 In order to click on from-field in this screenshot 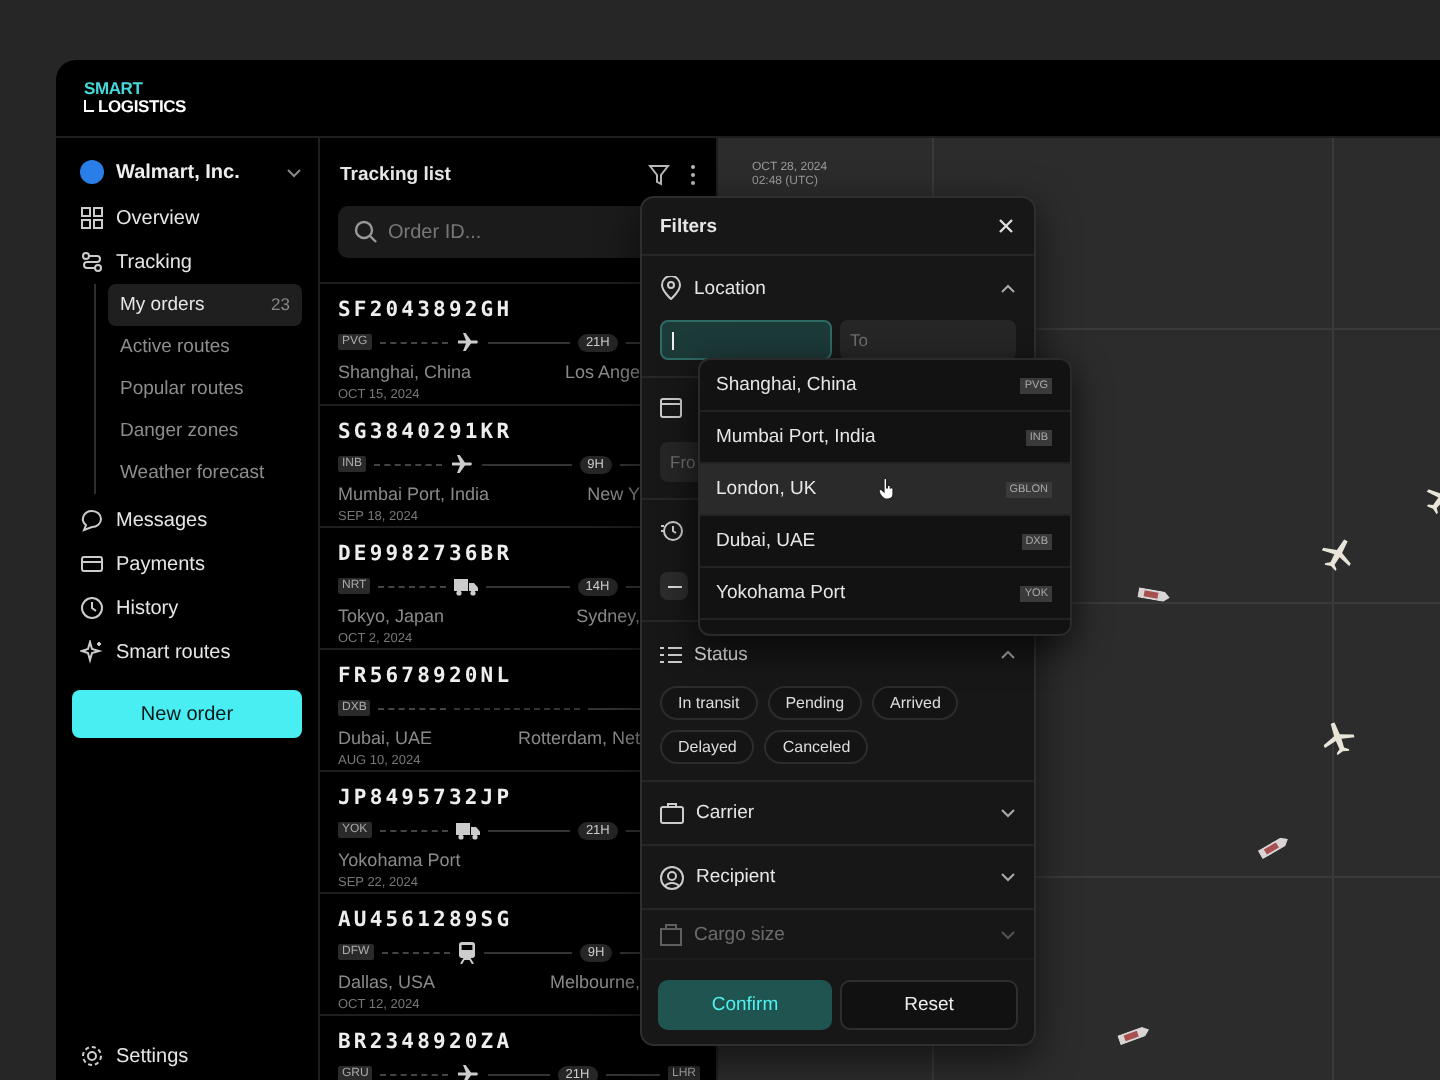, I will do `click(746, 340)`.